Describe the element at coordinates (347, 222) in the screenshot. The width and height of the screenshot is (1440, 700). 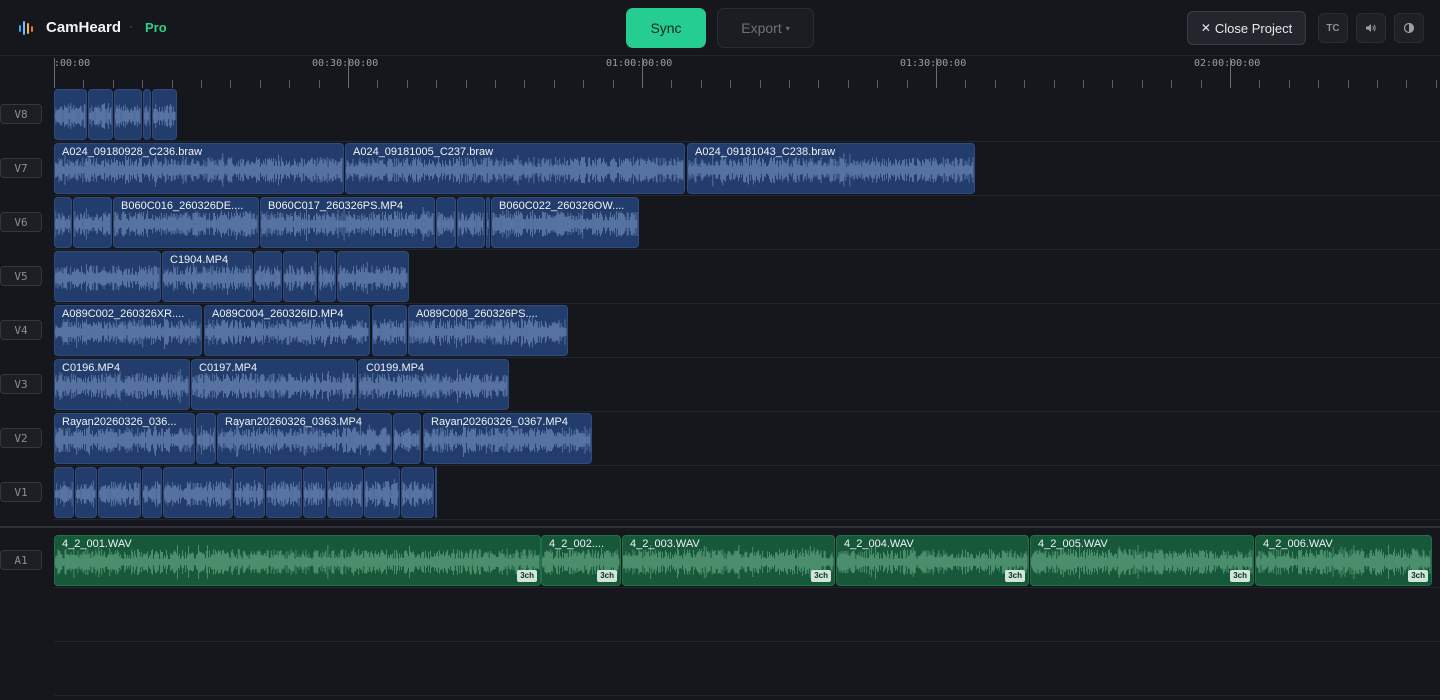
I see `video-clip: B060C017_260326PS.MP4` at that location.